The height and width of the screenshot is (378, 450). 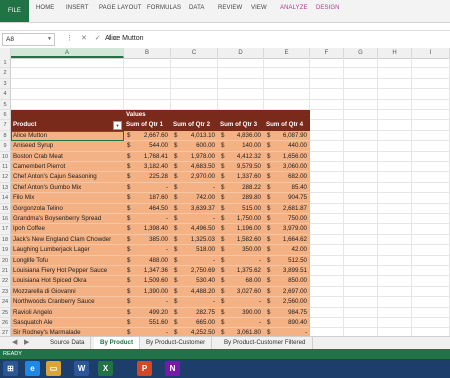 What do you see at coordinates (287, 167) in the screenshot?
I see `value-cell: $3,060.00` at bounding box center [287, 167].